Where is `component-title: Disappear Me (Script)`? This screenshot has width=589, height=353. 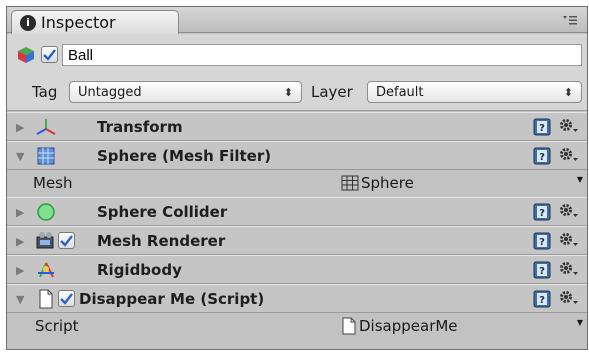 component-title: Disappear Me (Script) is located at coordinates (172, 299).